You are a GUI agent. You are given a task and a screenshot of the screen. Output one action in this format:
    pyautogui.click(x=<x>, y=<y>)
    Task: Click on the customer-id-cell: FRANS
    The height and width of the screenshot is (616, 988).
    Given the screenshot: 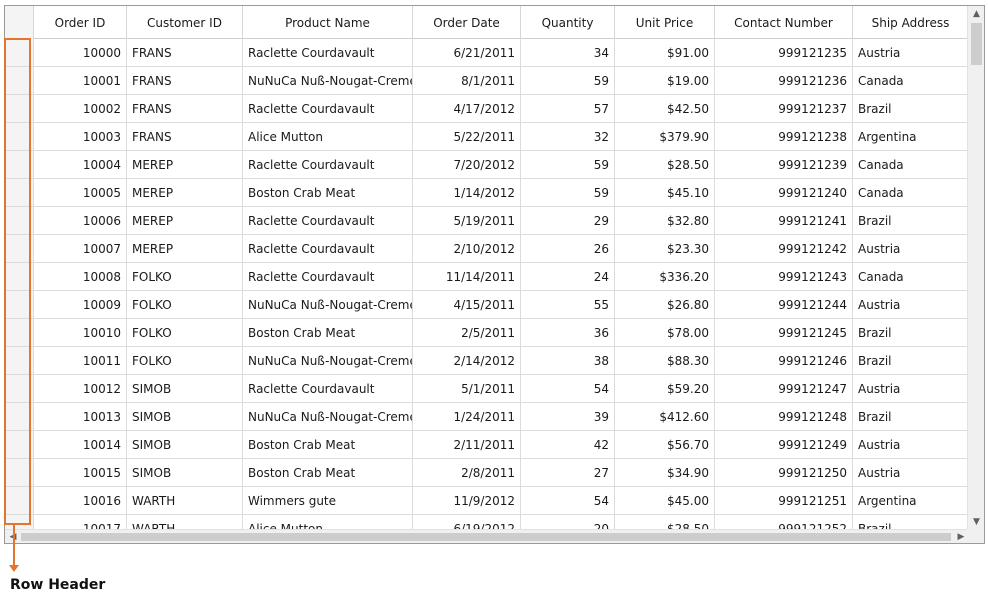 What is the action you would take?
    pyautogui.click(x=185, y=108)
    